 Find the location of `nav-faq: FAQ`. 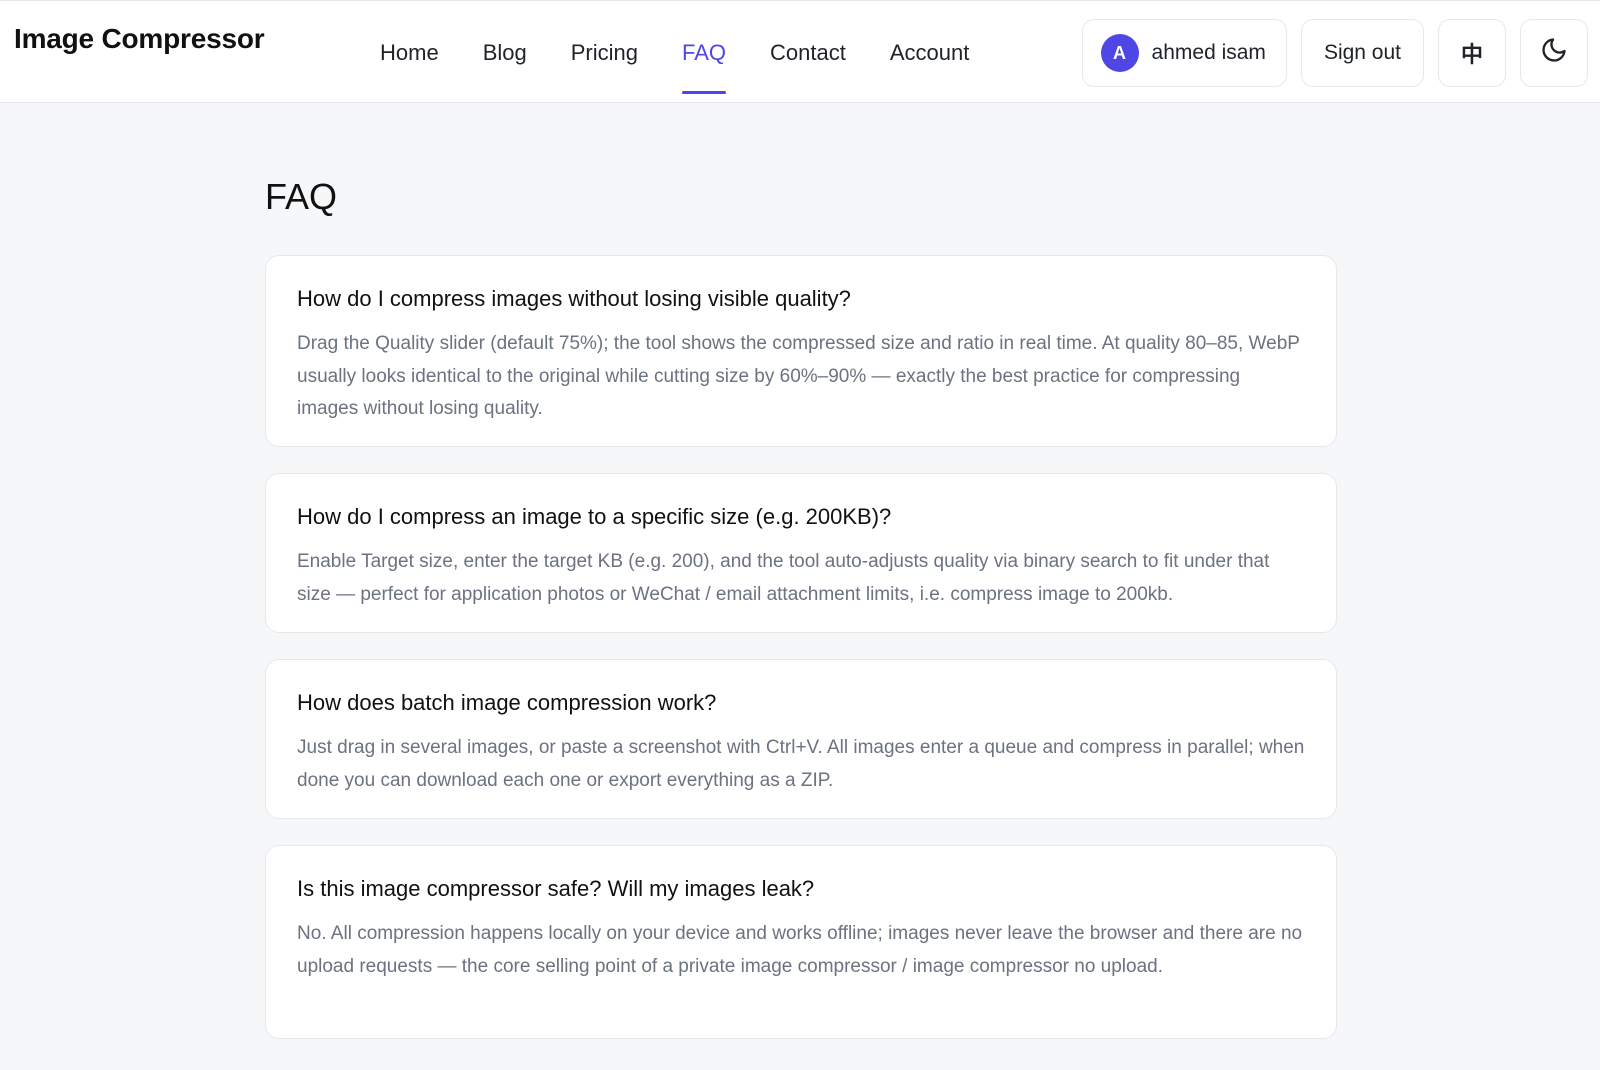

nav-faq: FAQ is located at coordinates (704, 65).